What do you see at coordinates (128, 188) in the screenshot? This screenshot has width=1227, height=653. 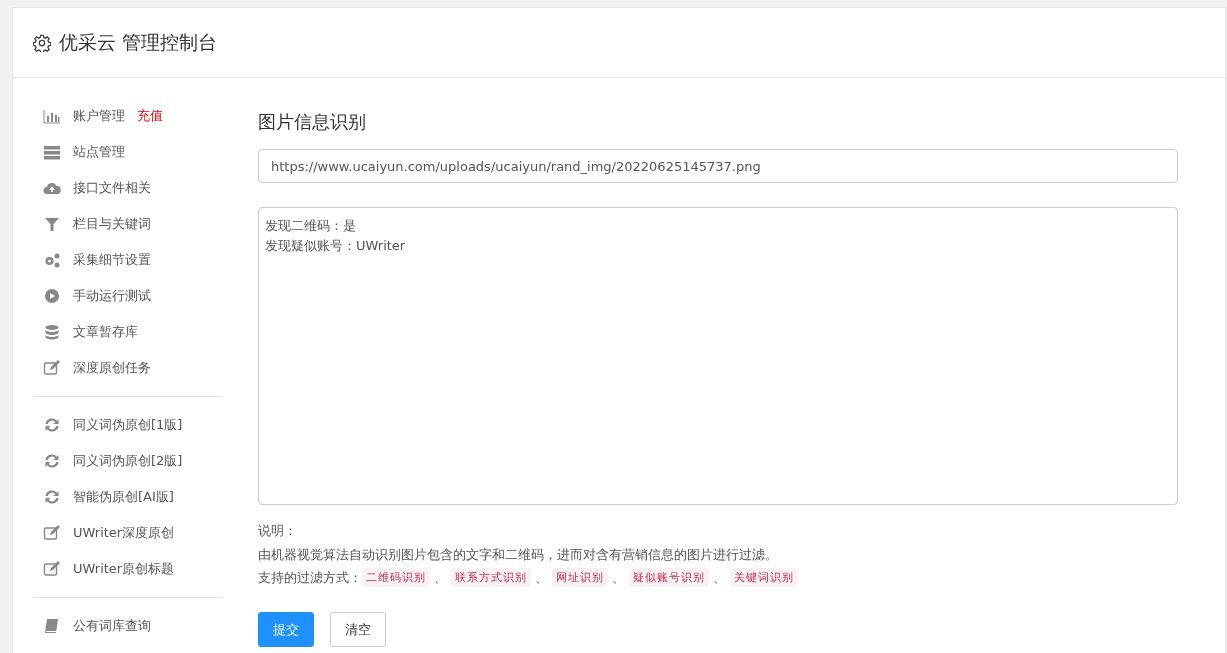 I see `sidebar-item: 接口文件相关` at bounding box center [128, 188].